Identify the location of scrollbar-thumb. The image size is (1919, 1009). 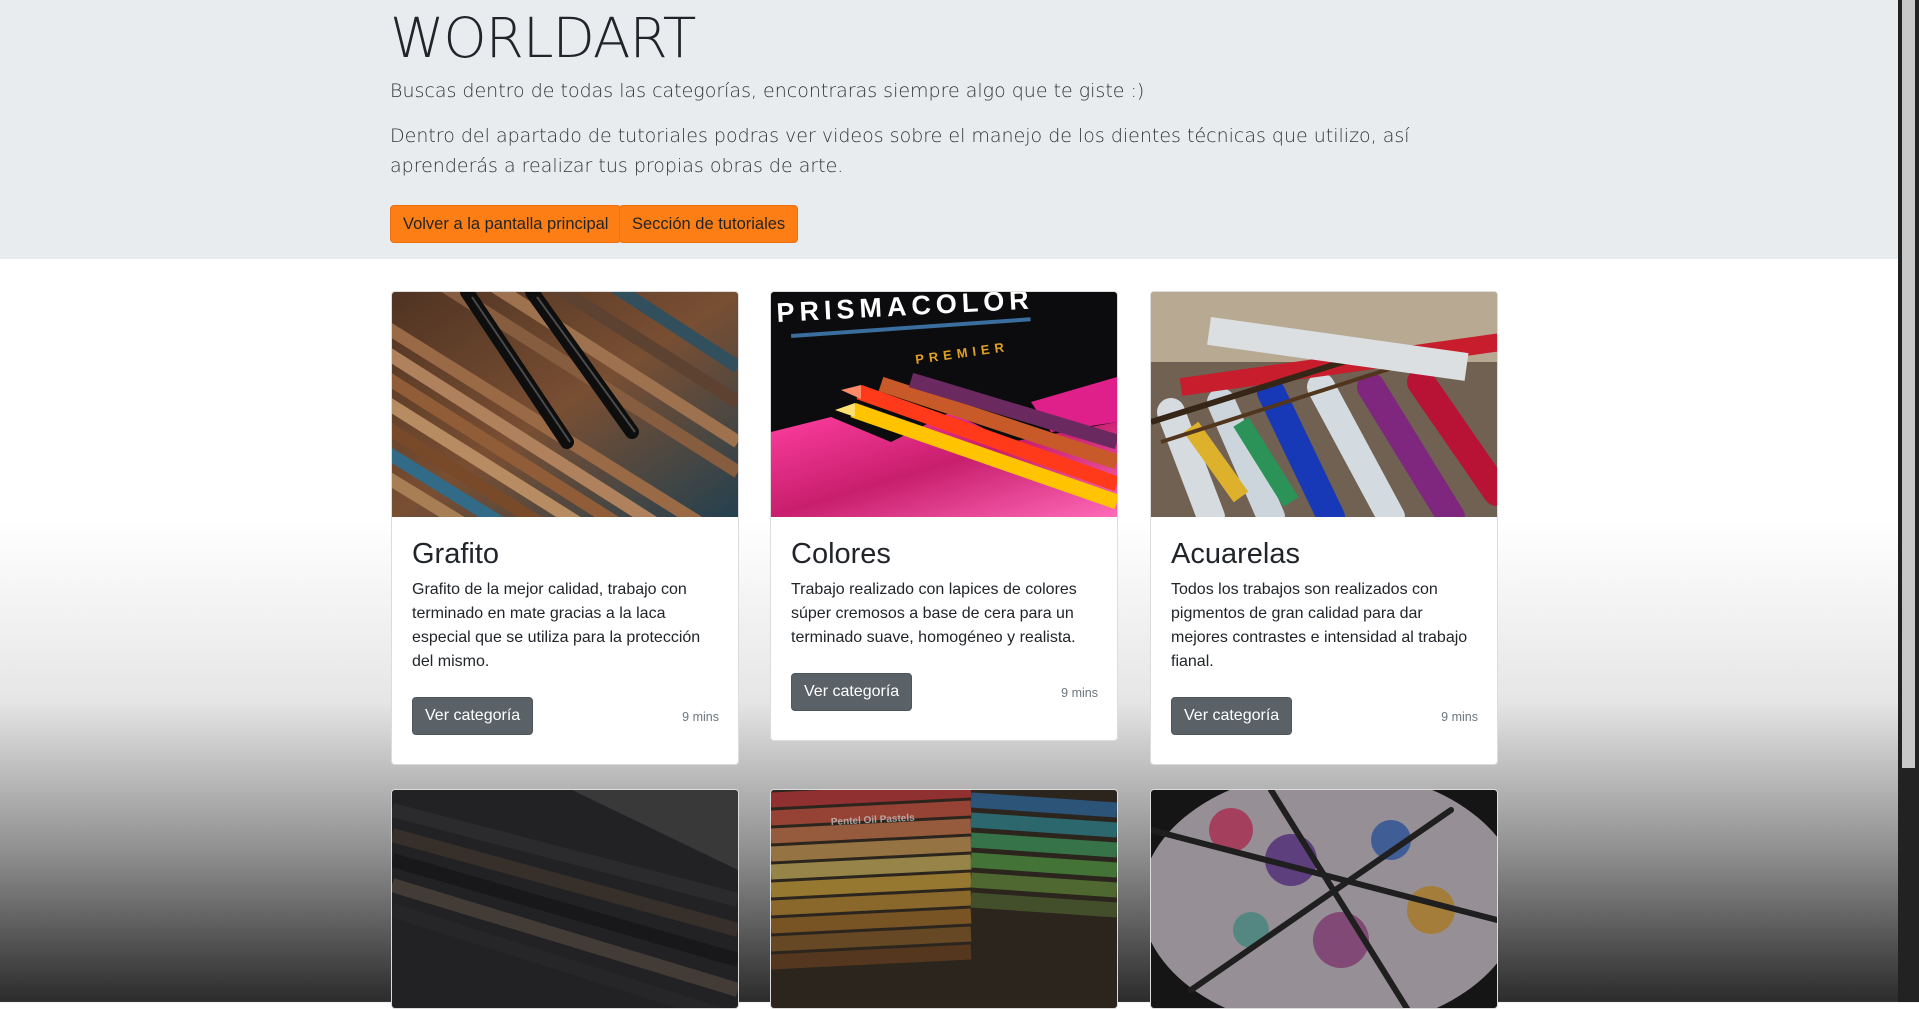
(1908, 384).